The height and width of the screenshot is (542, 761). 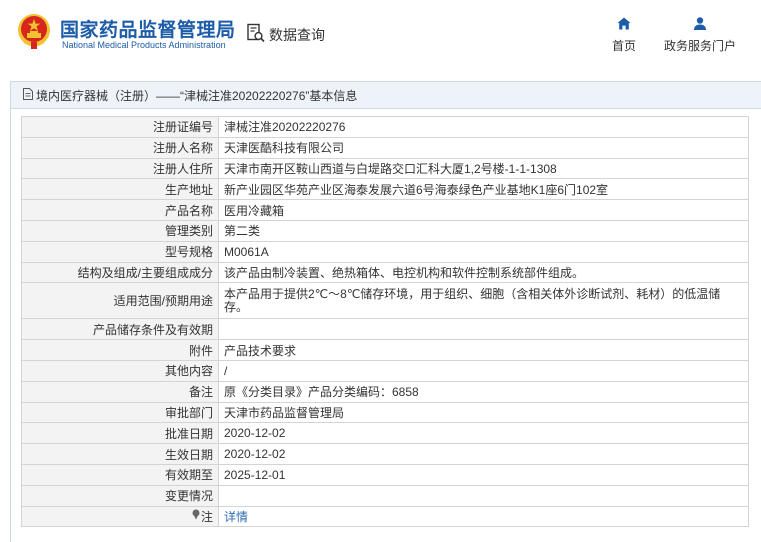 What do you see at coordinates (120, 474) in the screenshot?
I see `row-key: 有效期至` at bounding box center [120, 474].